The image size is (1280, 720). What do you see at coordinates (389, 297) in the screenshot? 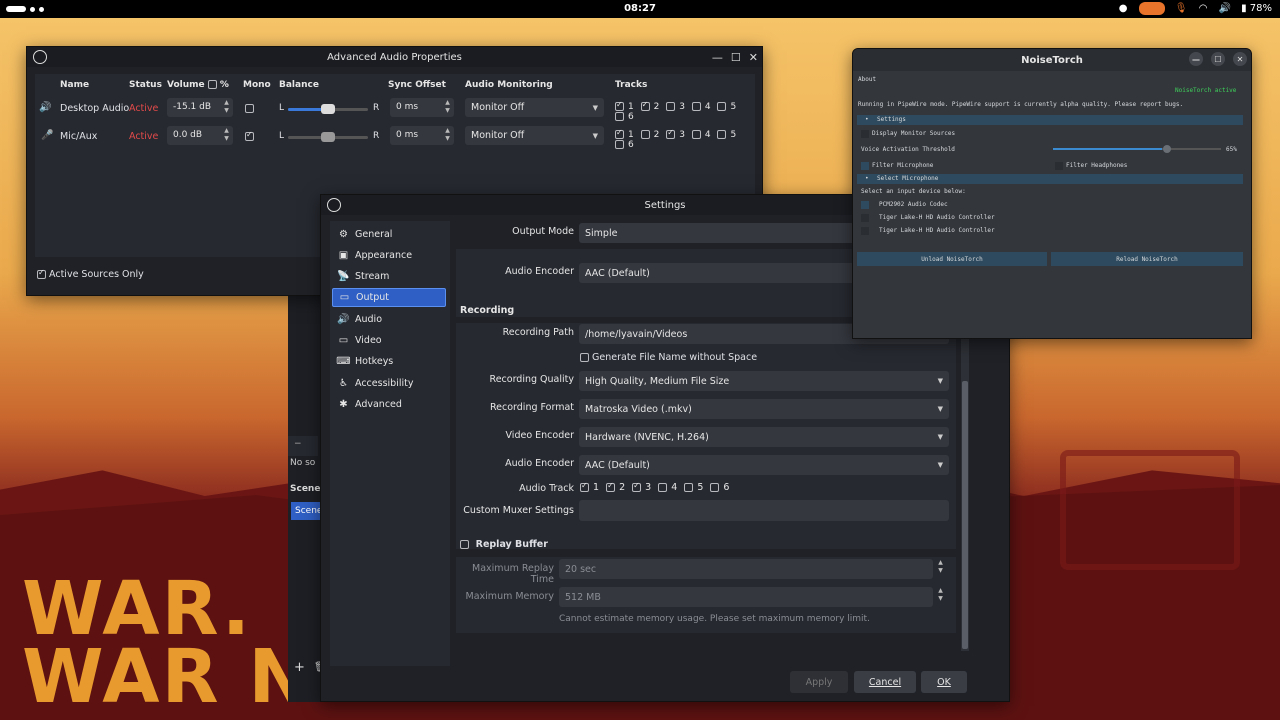
I see `nav-output: ▭ Output` at bounding box center [389, 297].